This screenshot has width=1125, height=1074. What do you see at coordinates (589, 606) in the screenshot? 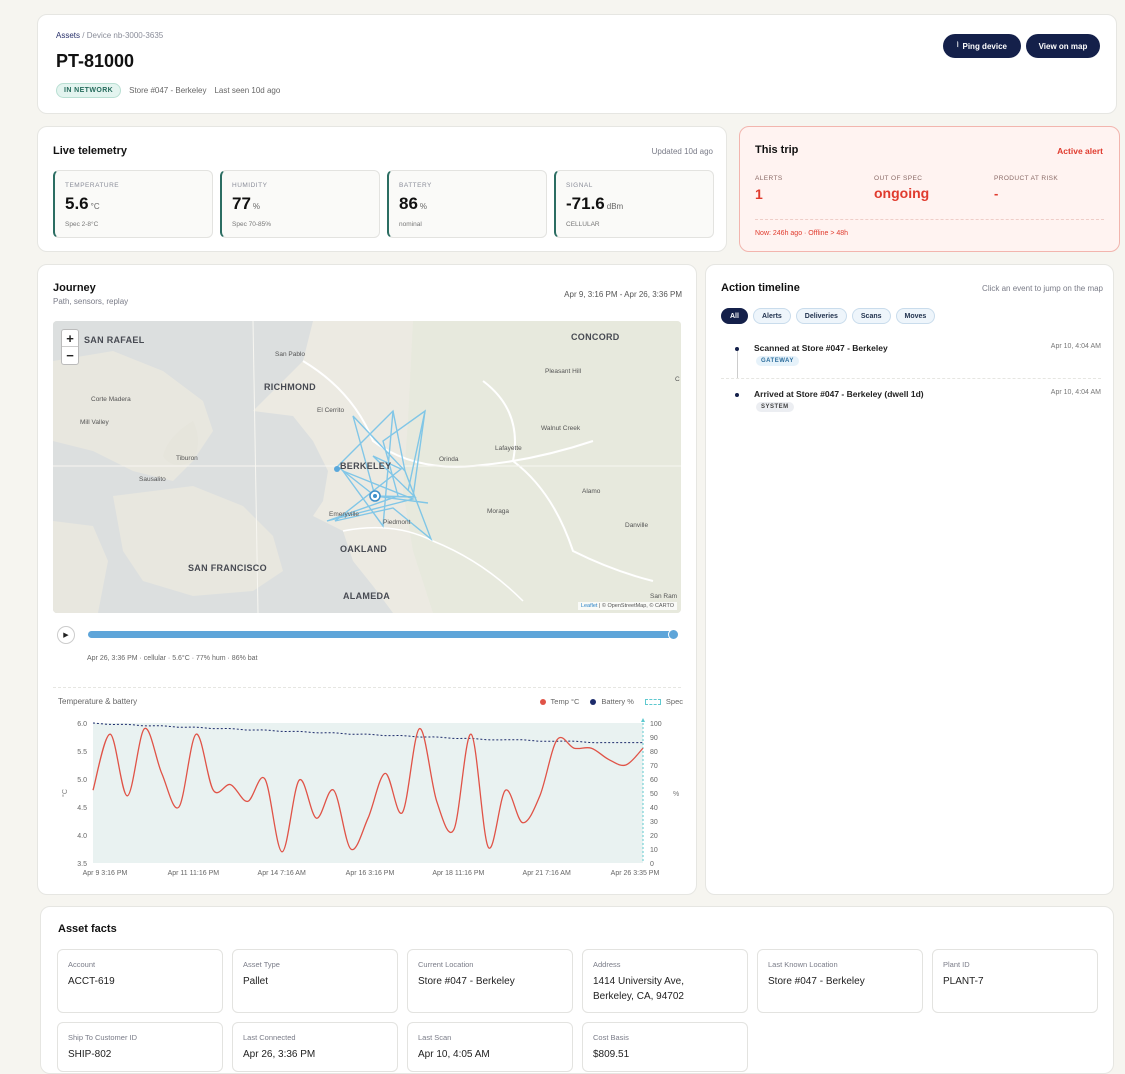
I see `leaflet-link: Leaflet` at bounding box center [589, 606].